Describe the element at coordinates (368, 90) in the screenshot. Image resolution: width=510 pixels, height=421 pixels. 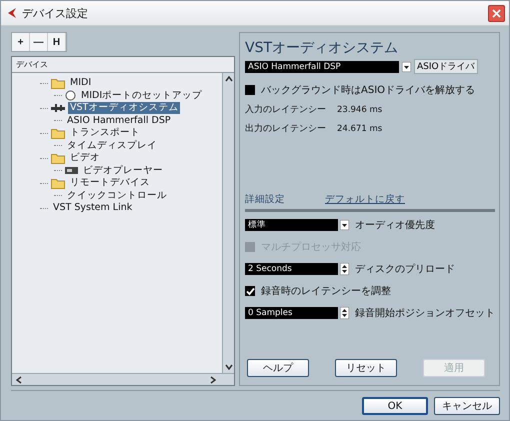
I see `checkbox-label: バックグラウンド時はASIOドライバを解放する` at that location.